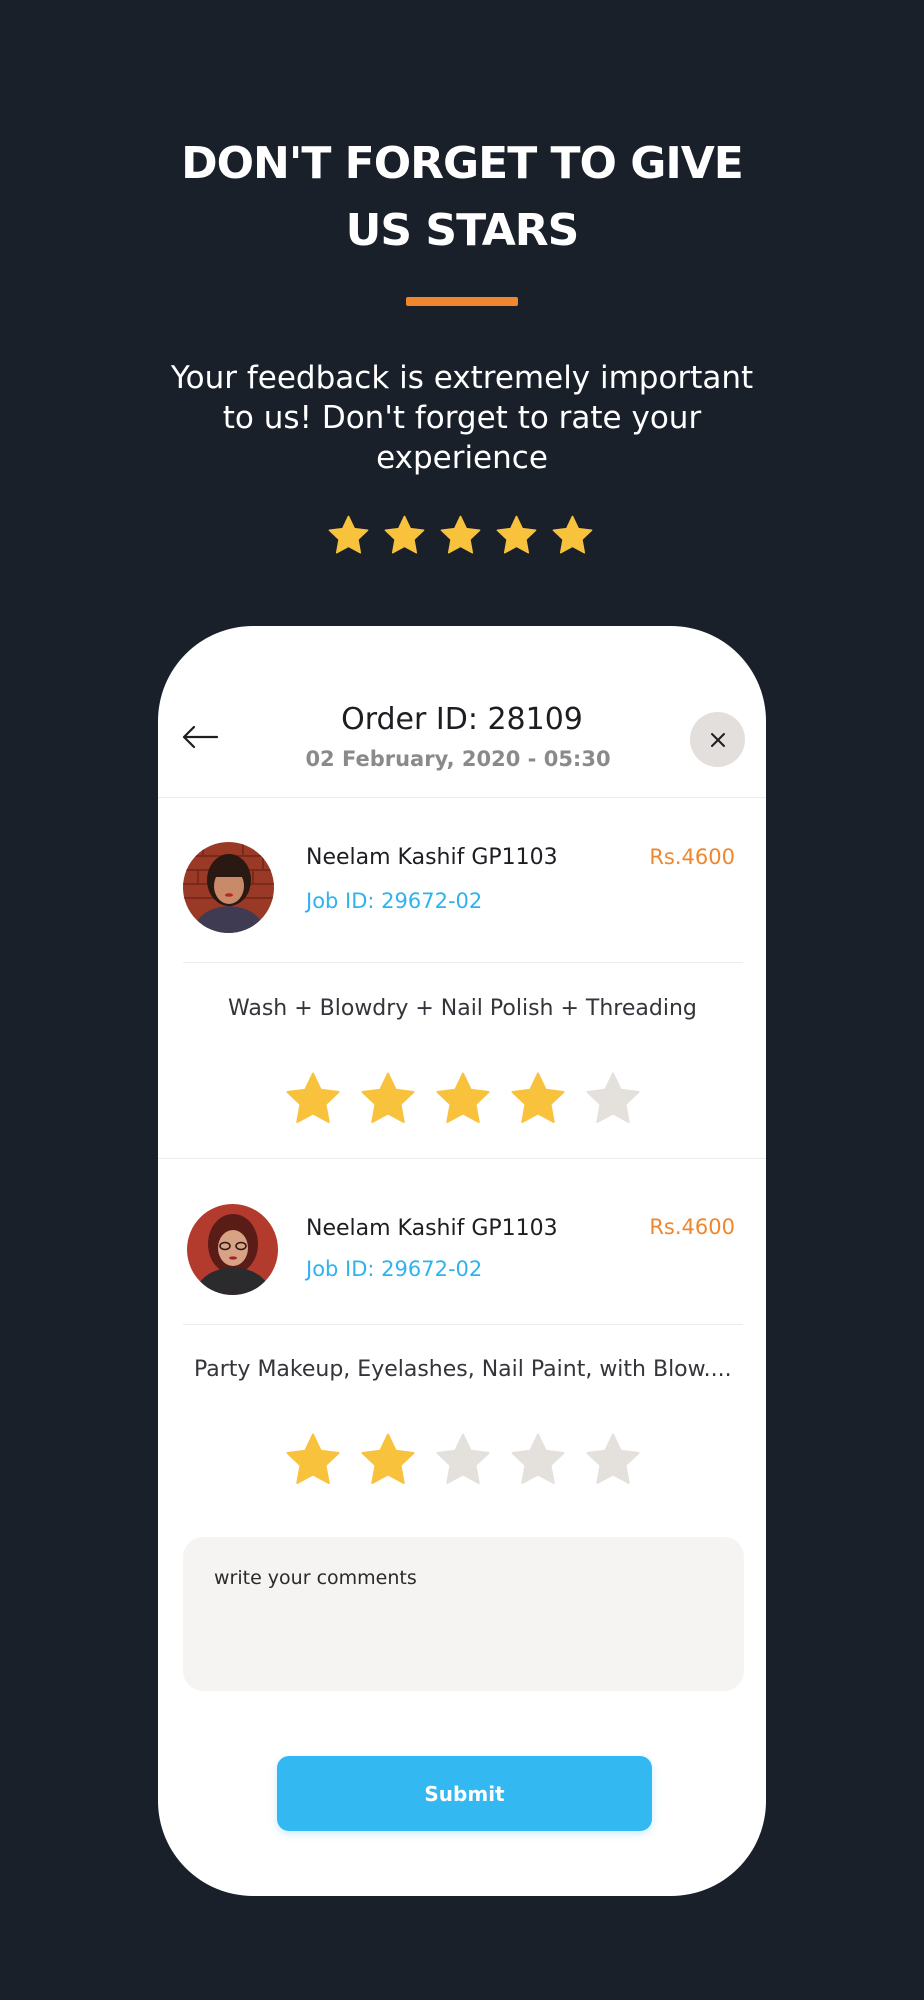 The image size is (924, 2000). What do you see at coordinates (464, 1793) in the screenshot?
I see `submit-button: Submit` at bounding box center [464, 1793].